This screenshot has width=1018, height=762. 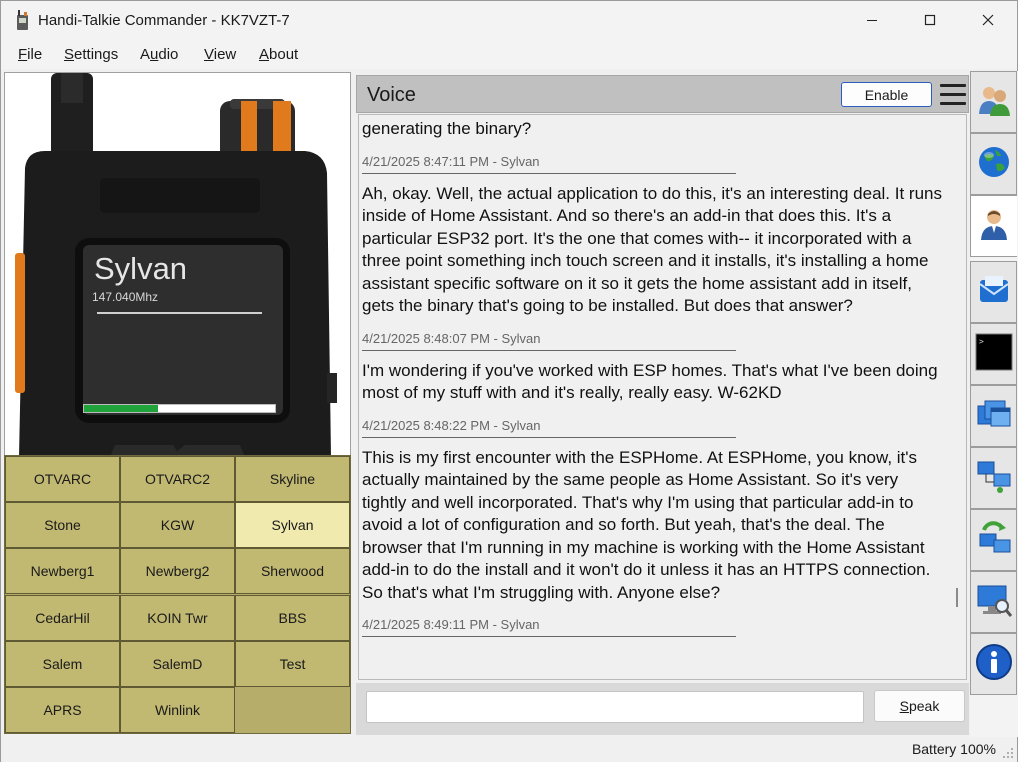 I want to click on sidebar-tab-search-computer, so click(x=993, y=602).